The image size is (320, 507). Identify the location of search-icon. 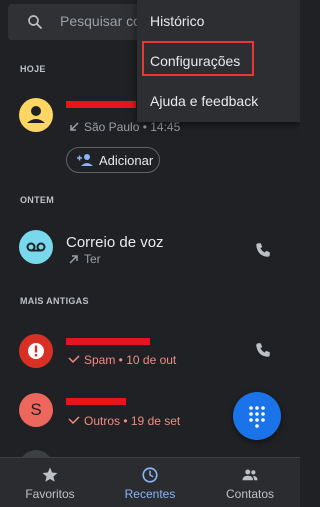
(35, 22).